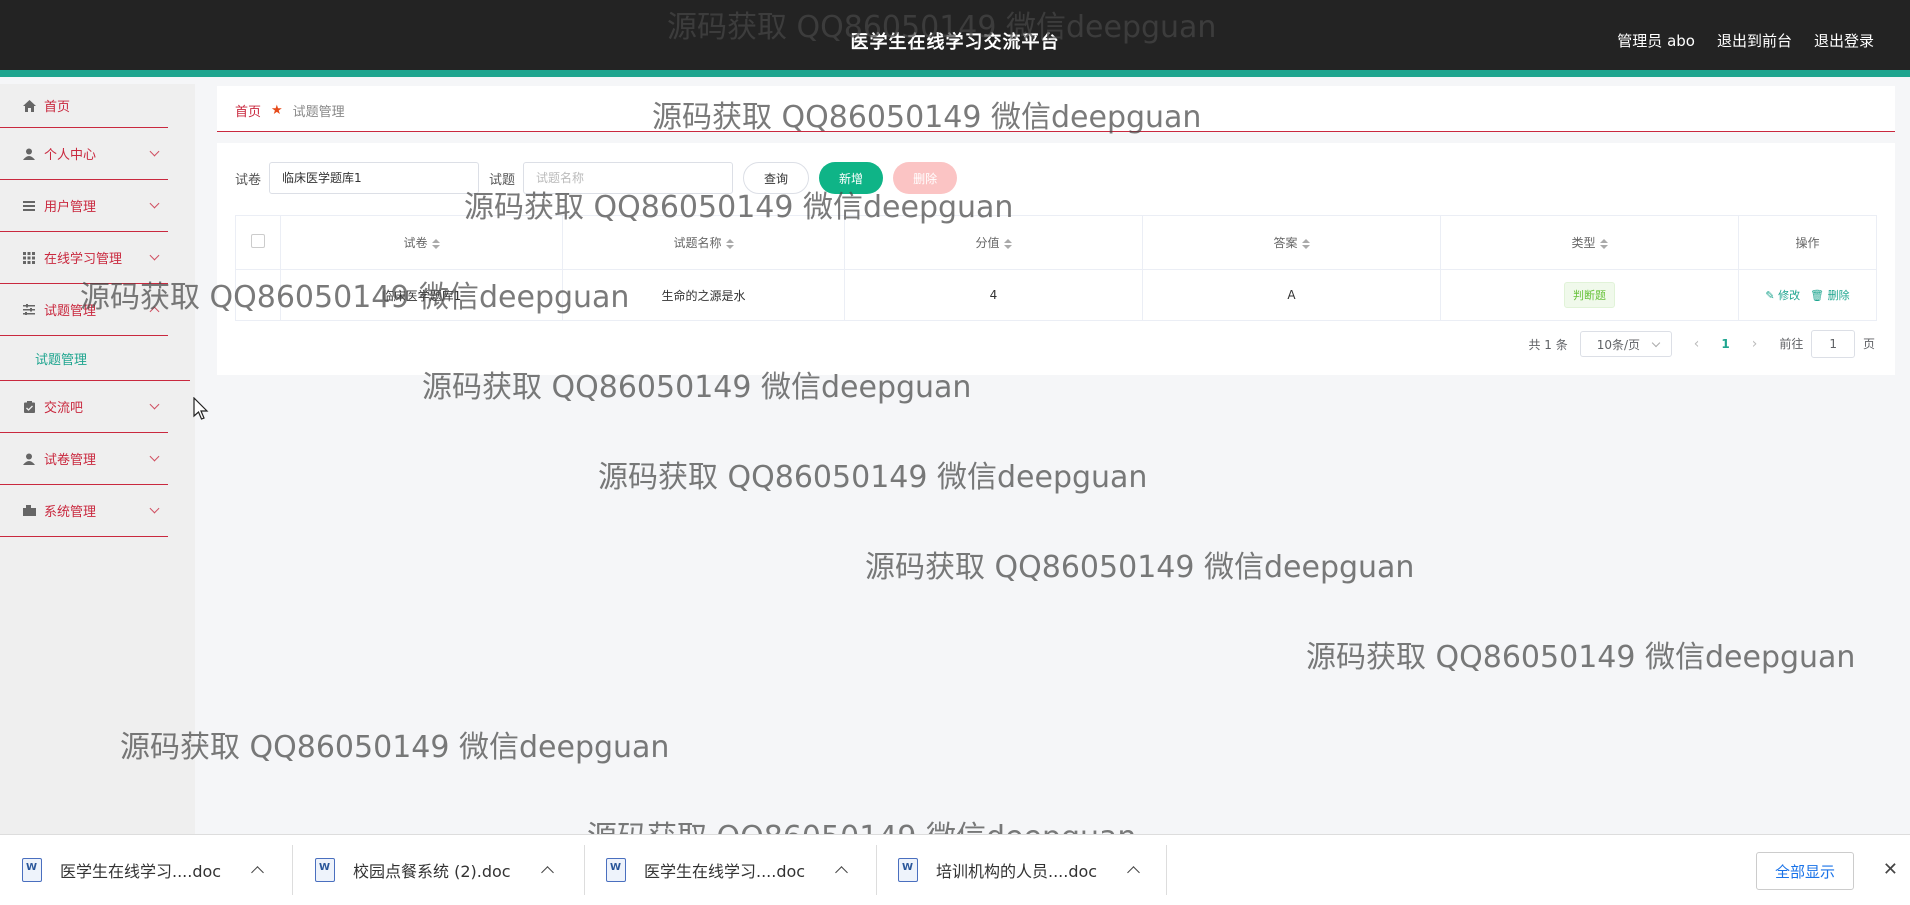 Image resolution: width=1910 pixels, height=905 pixels. What do you see at coordinates (29, 258) in the screenshot?
I see `grid-icon` at bounding box center [29, 258].